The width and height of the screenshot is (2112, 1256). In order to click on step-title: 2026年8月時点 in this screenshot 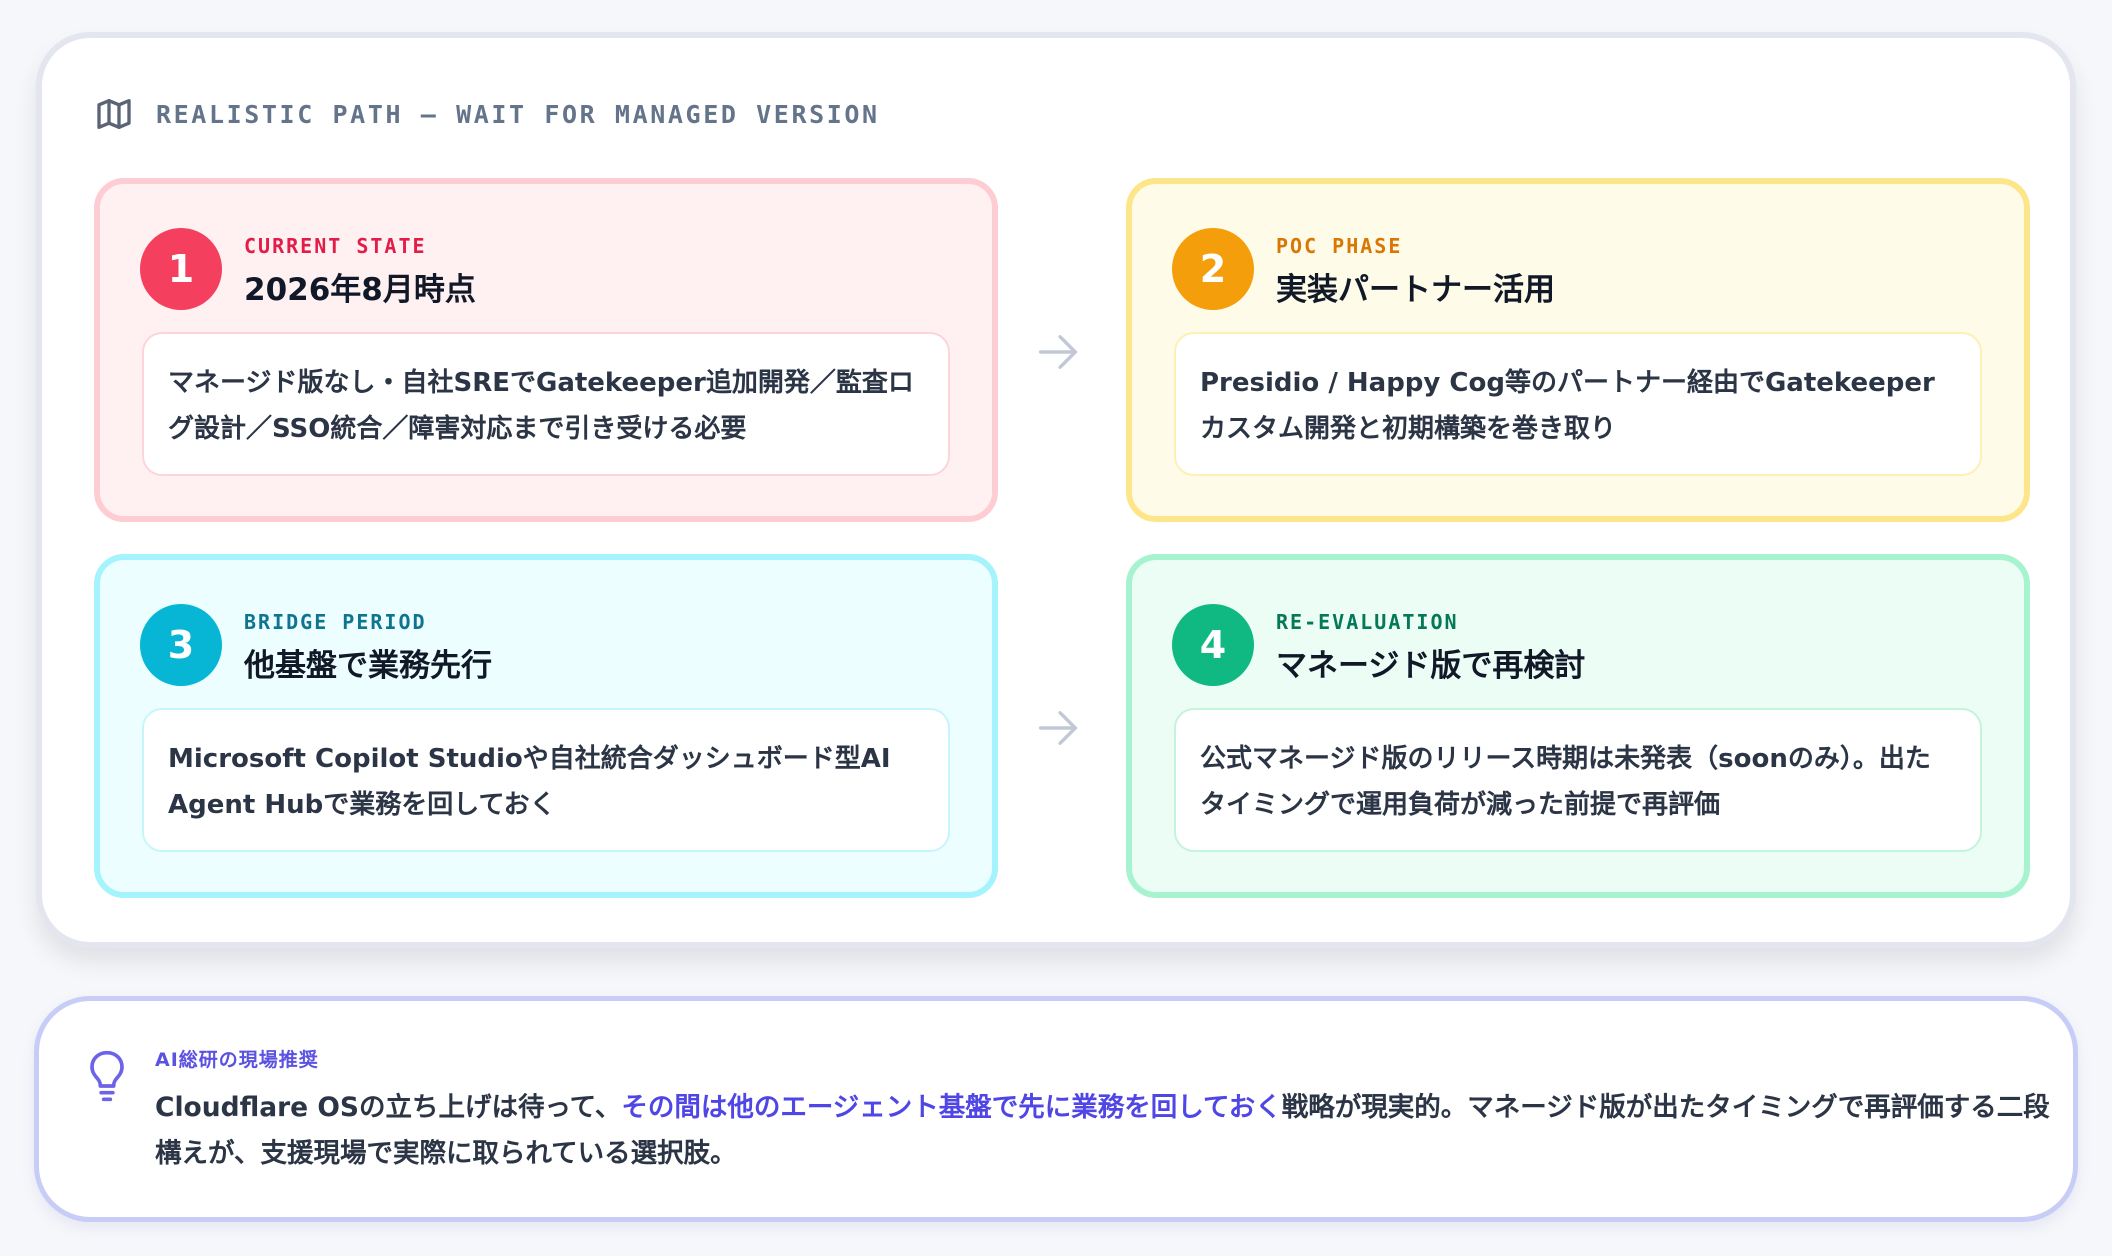, I will do `click(360, 290)`.